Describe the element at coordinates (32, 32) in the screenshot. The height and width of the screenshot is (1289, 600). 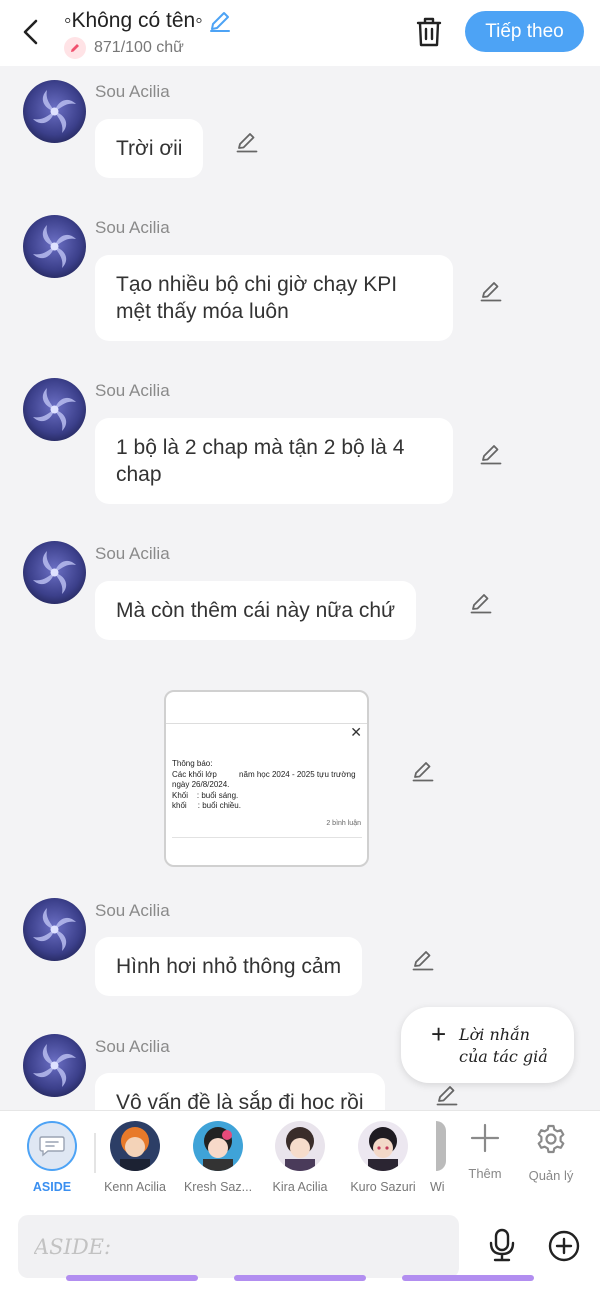
I see `back-arrow-icon` at that location.